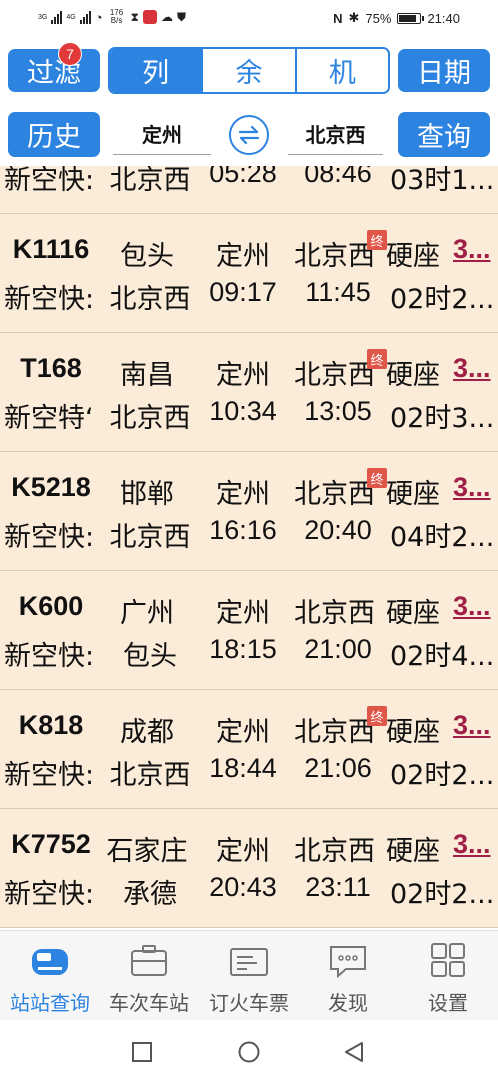 The width and height of the screenshot is (498, 1080). I want to click on status-left: 3G 4G ◔ 176 B/s ⧗ ☁ ⛊, so click(112, 17).